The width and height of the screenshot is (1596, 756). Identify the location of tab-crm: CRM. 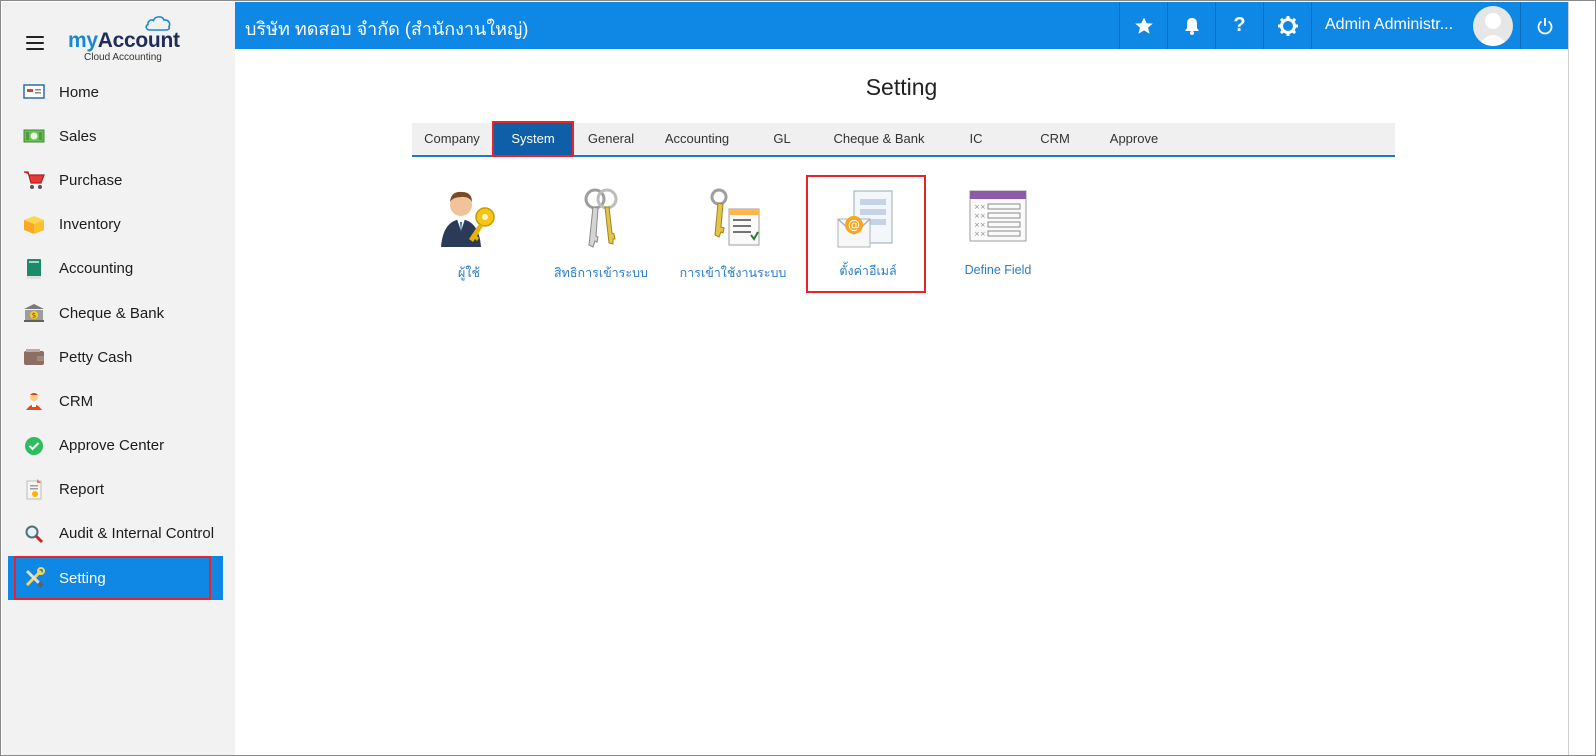
(1055, 139).